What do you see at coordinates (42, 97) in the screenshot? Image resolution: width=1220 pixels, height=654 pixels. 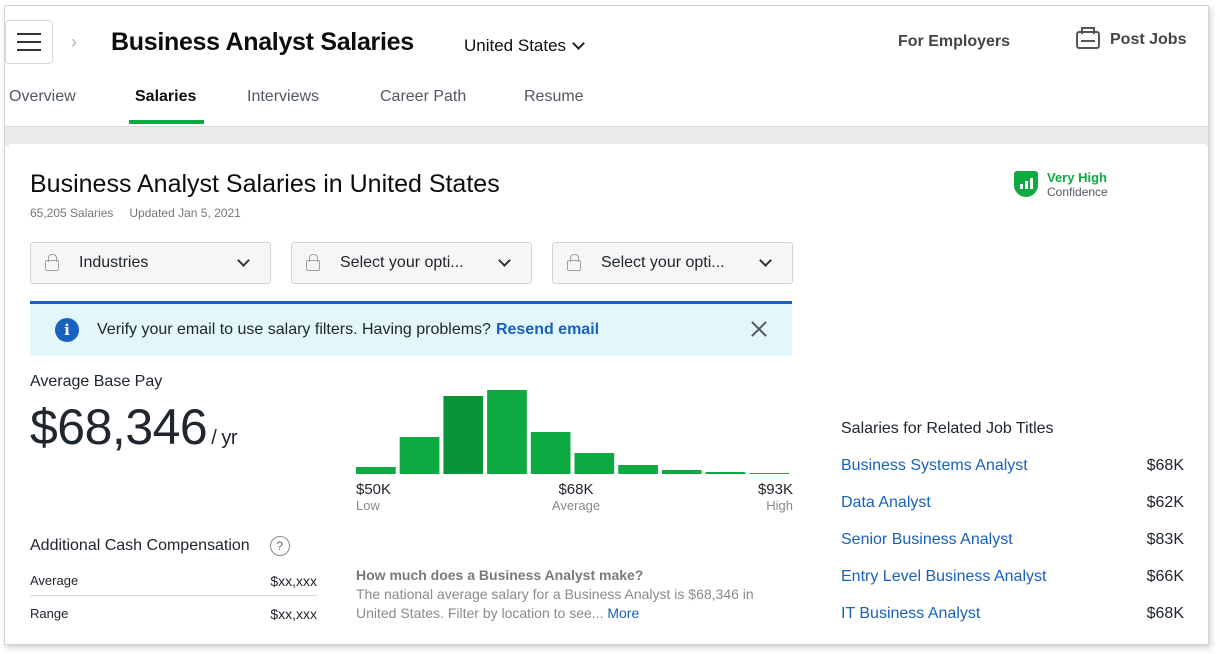 I see `tab-overview: Overview` at bounding box center [42, 97].